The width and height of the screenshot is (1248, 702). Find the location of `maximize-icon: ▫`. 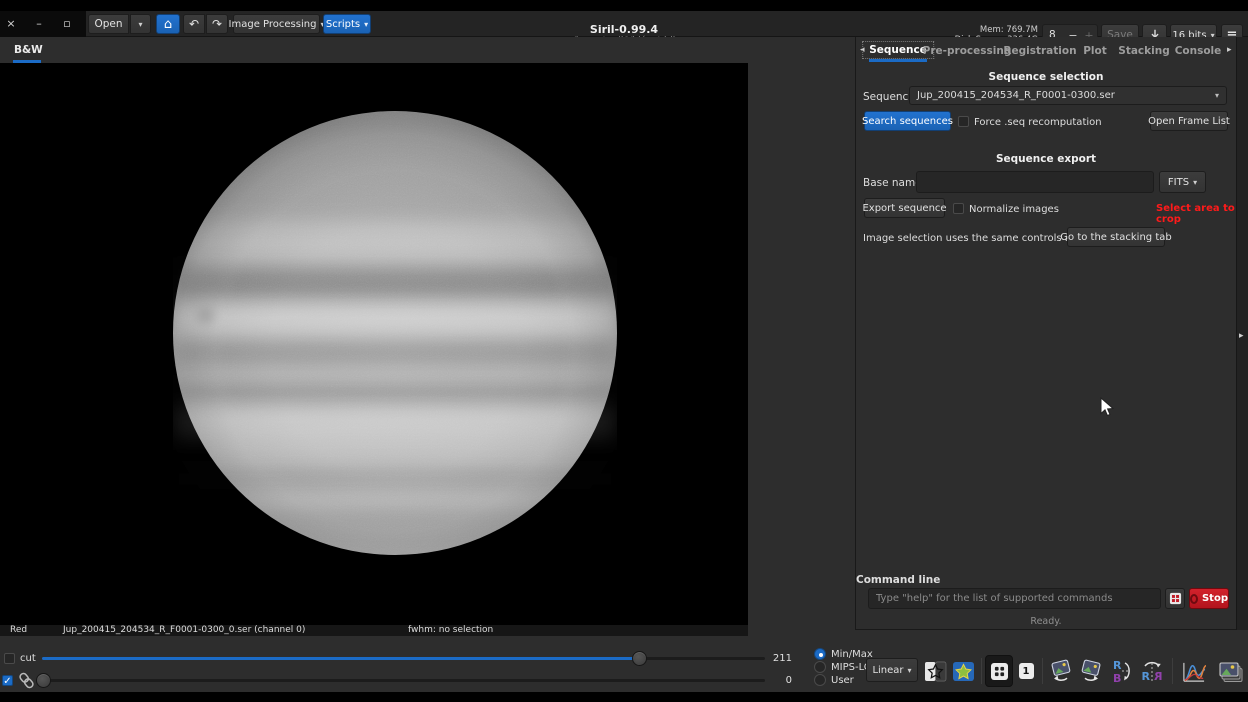

maximize-icon: ▫ is located at coordinates (67, 23).